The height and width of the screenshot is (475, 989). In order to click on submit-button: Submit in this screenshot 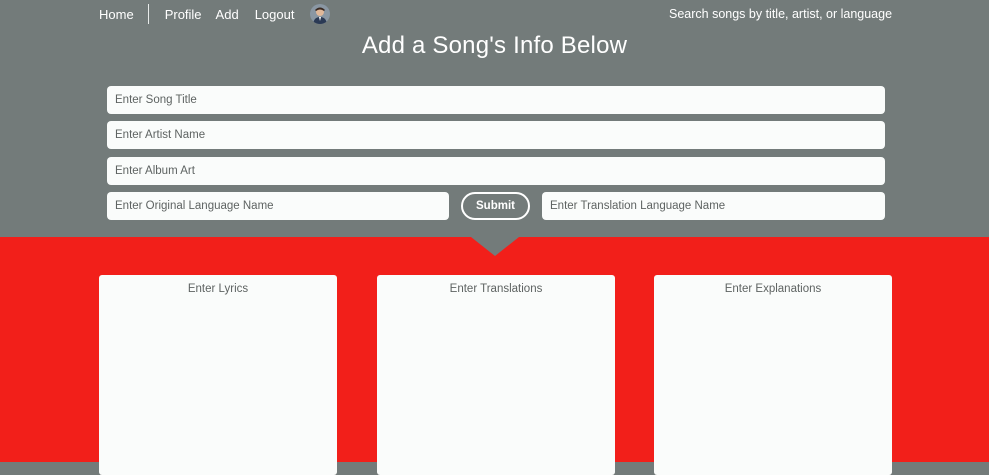, I will do `click(495, 206)`.